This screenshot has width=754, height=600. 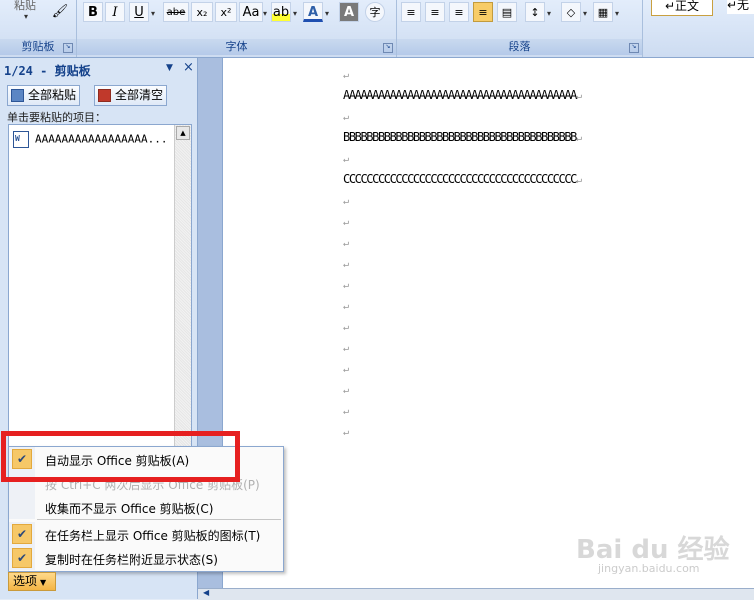 What do you see at coordinates (571, 12) in the screenshot?
I see `shading-icon: ◇` at bounding box center [571, 12].